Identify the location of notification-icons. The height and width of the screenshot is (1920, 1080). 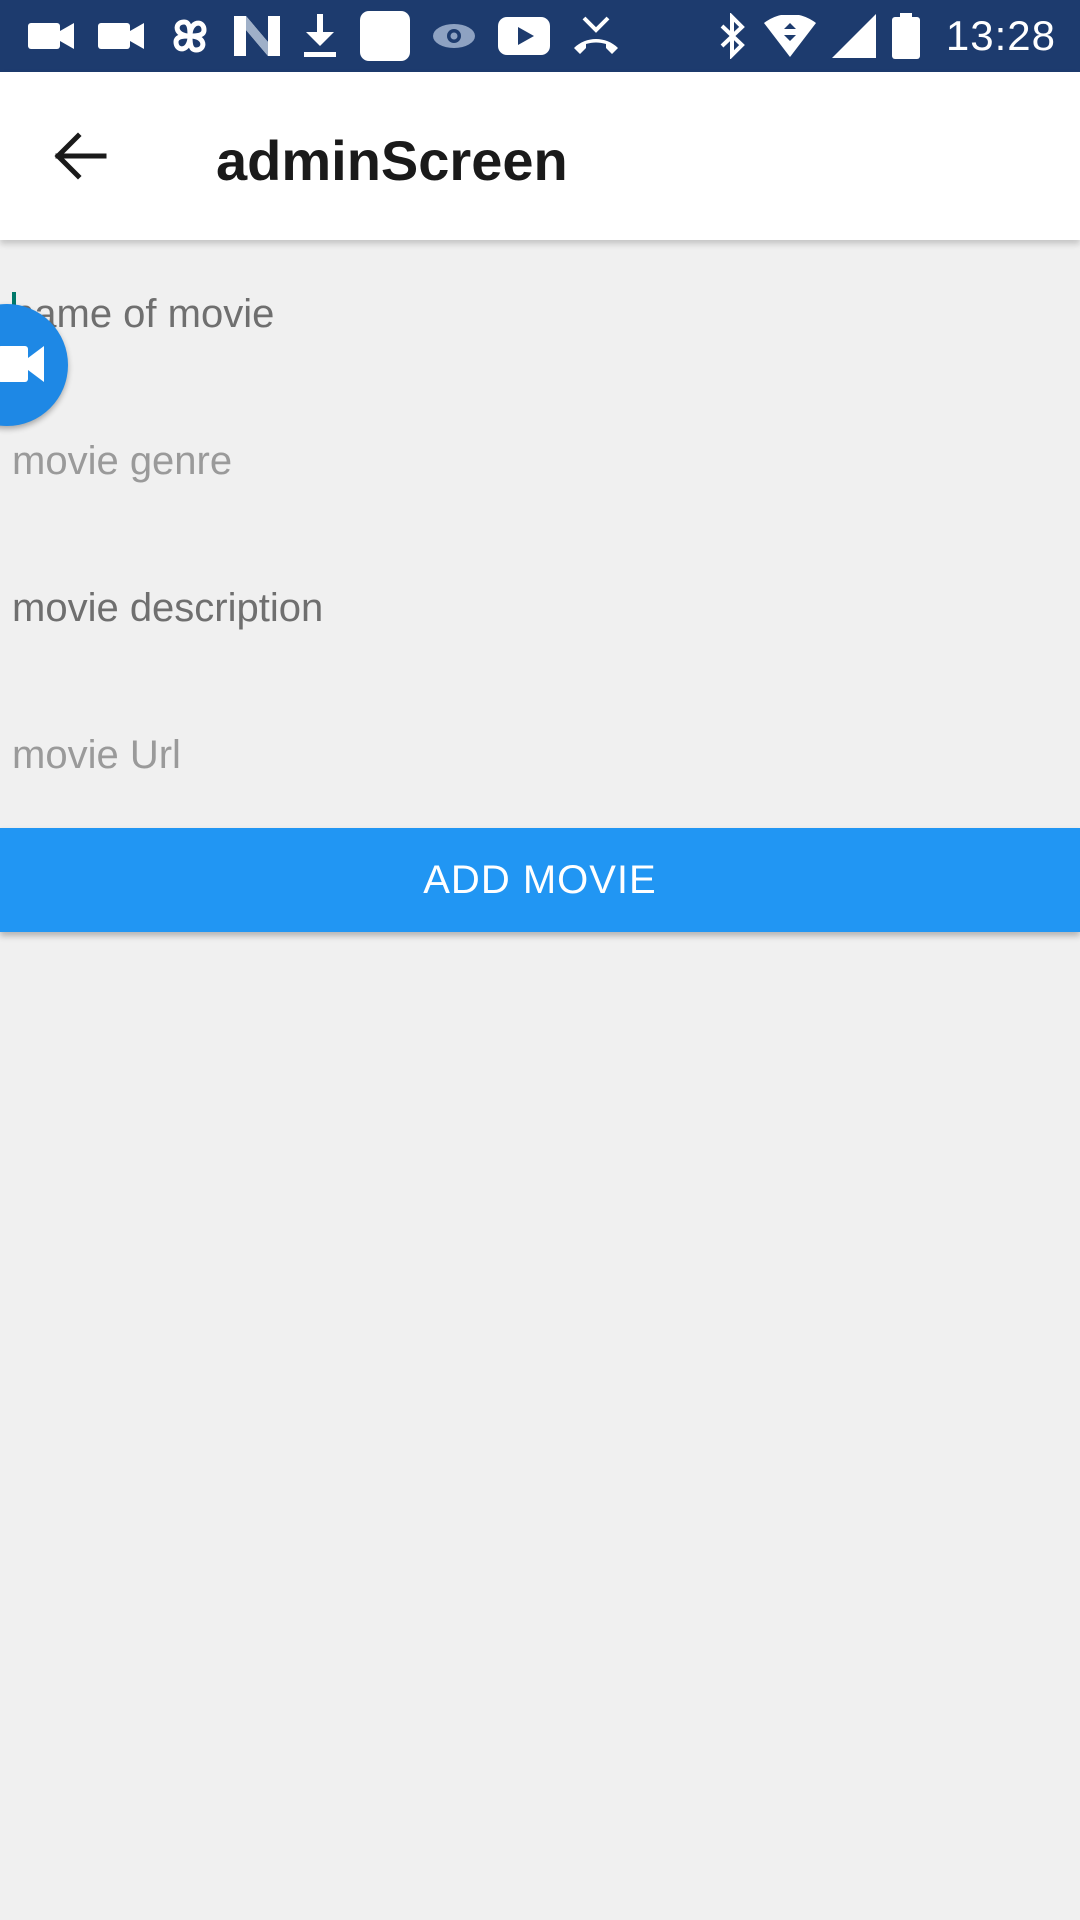
(324, 36).